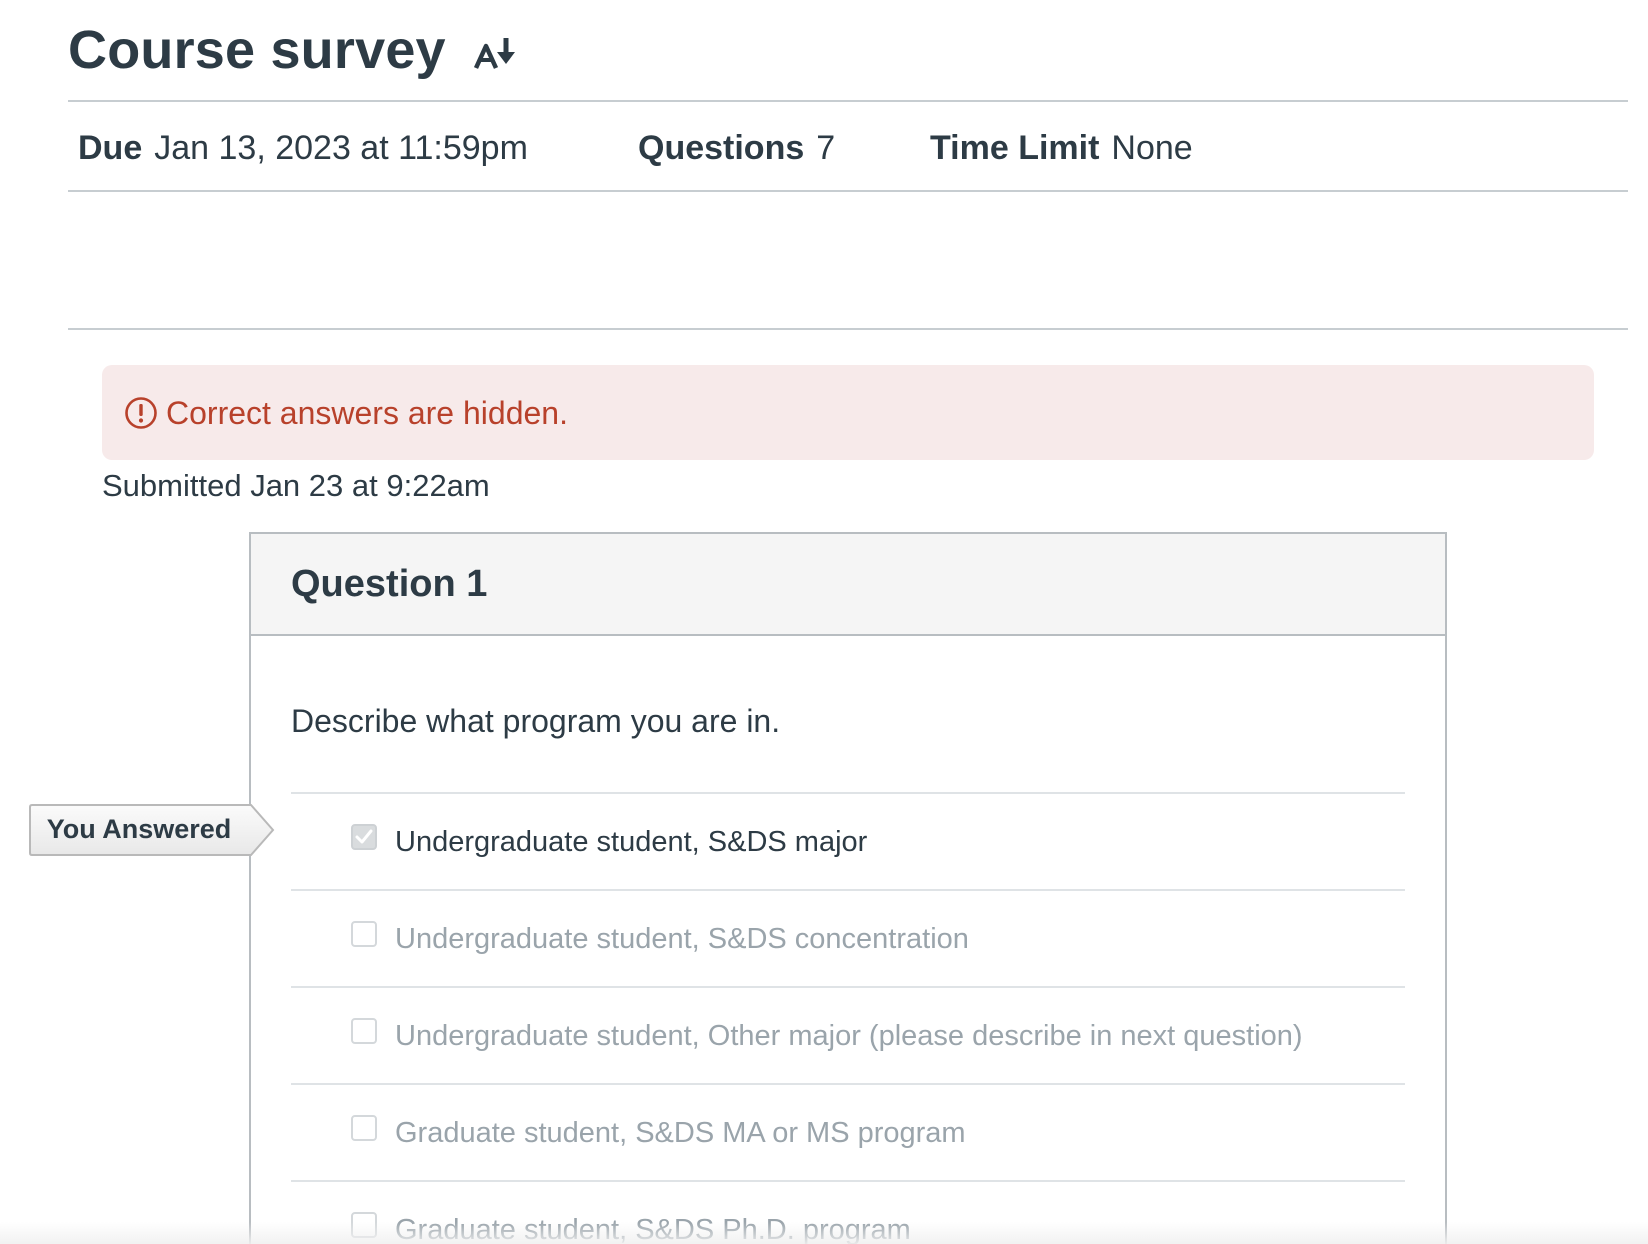  Describe the element at coordinates (721, 148) in the screenshot. I see `questions-label: Questions` at that location.